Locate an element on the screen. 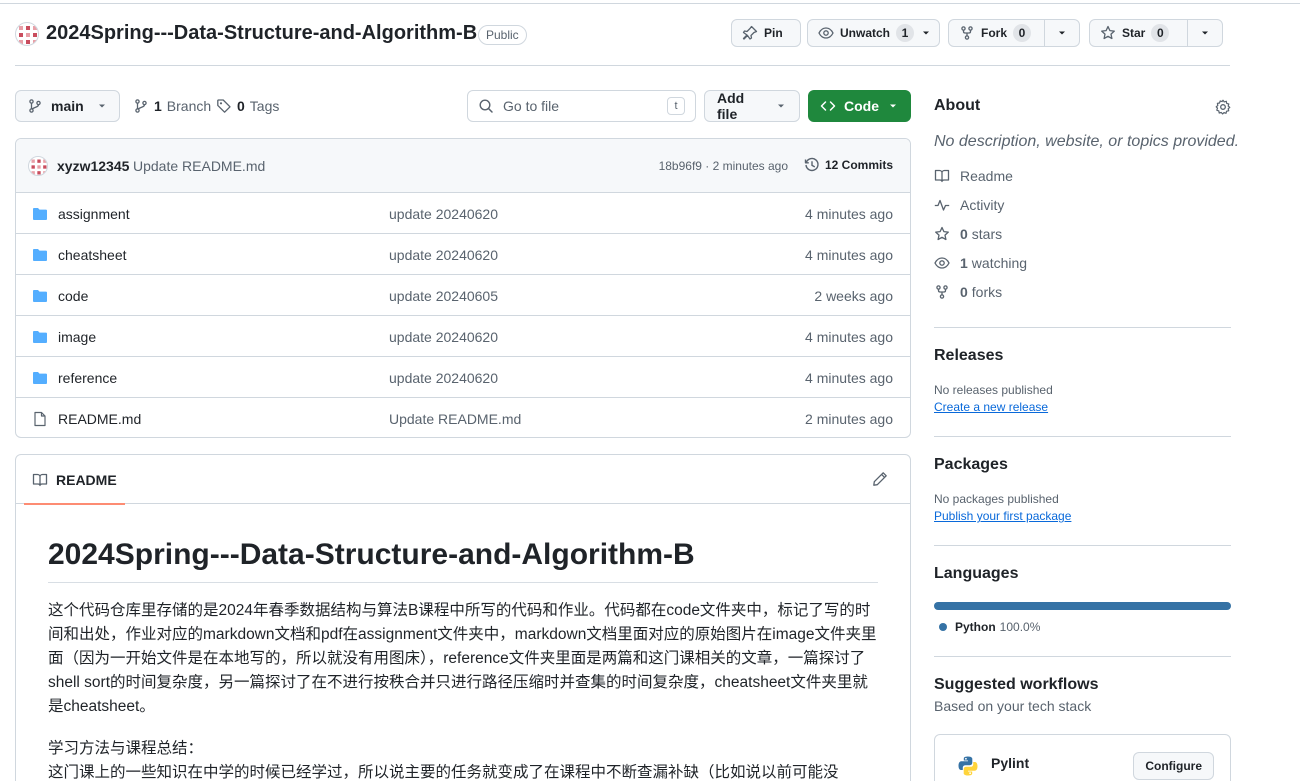 Image resolution: width=1300 pixels, height=781 pixels. edit-pencil-icon is located at coordinates (880, 479).